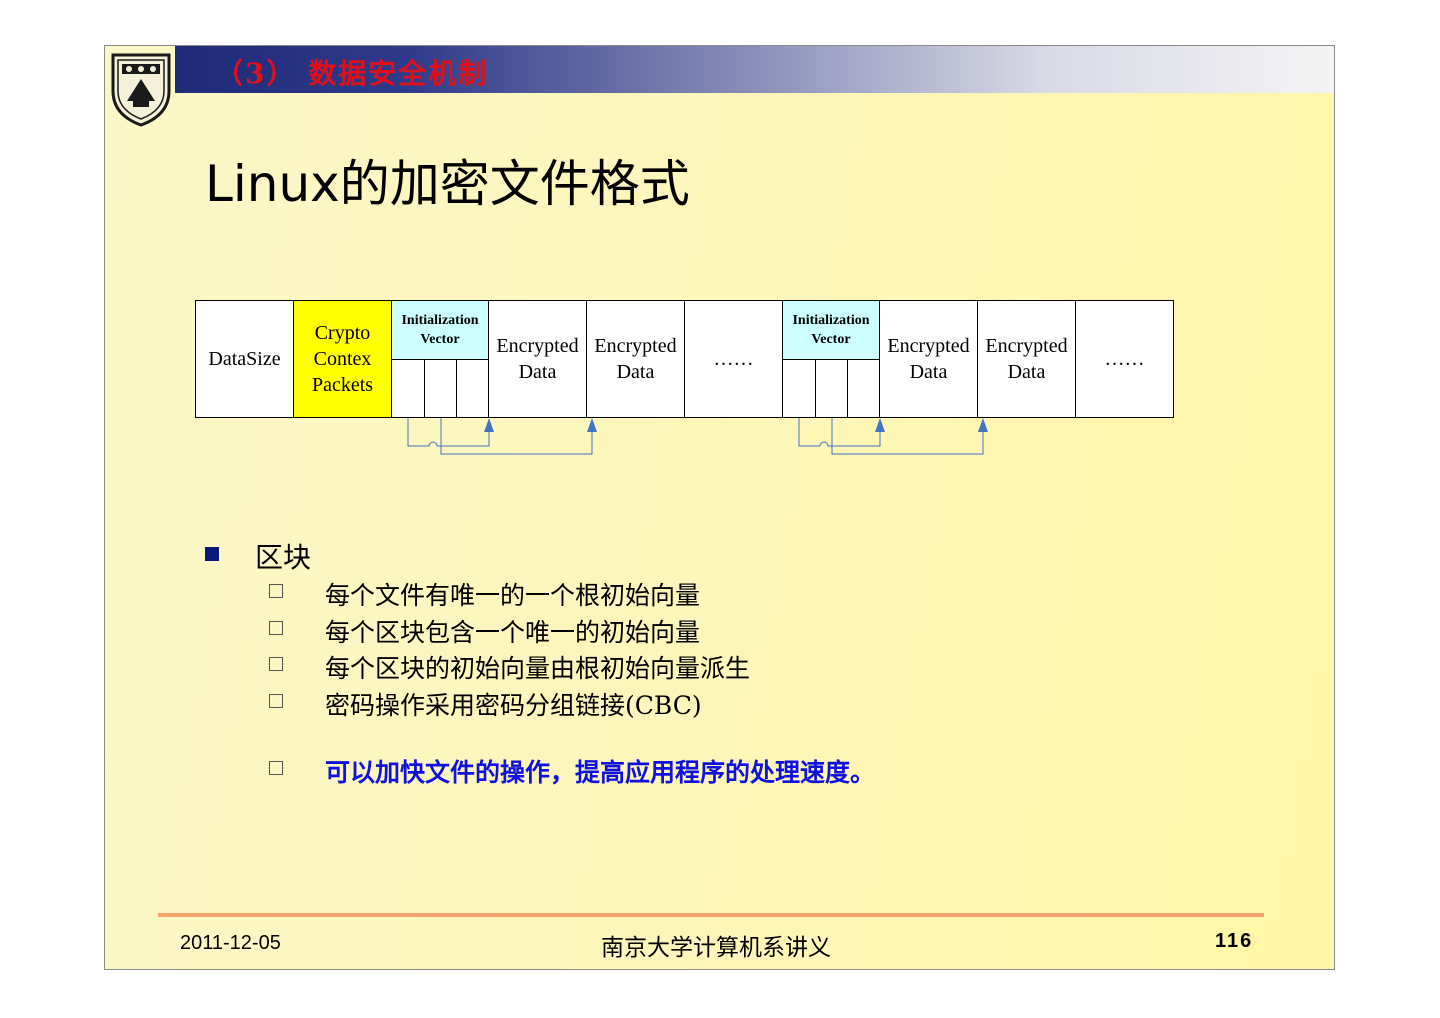 This screenshot has height=1018, width=1440. I want to click on sub-bullet: 每个文件有唯一的一个根初始向量, so click(667, 593).